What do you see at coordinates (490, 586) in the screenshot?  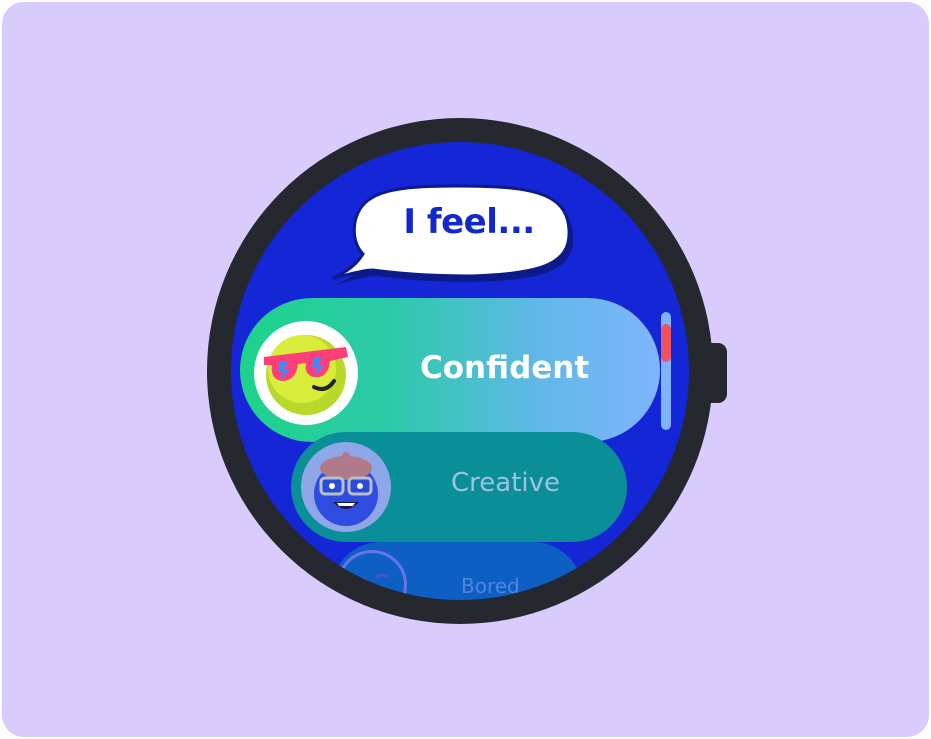 I see `mood-label-bored: Bored` at bounding box center [490, 586].